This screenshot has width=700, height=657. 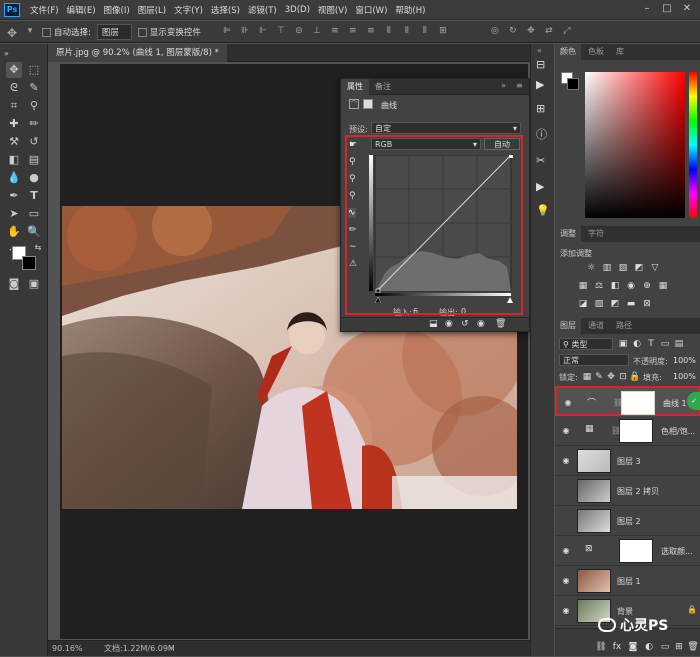 I want to click on tab-properties: 属性, so click(x=355, y=87).